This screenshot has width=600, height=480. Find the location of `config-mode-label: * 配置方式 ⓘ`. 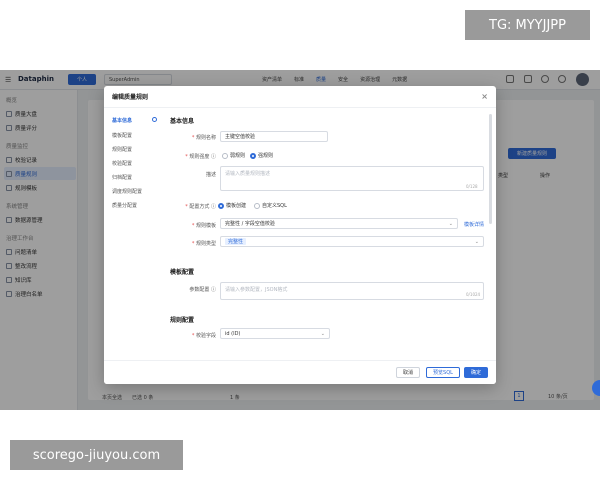

config-mode-label: * 配置方式 ⓘ is located at coordinates (200, 207).